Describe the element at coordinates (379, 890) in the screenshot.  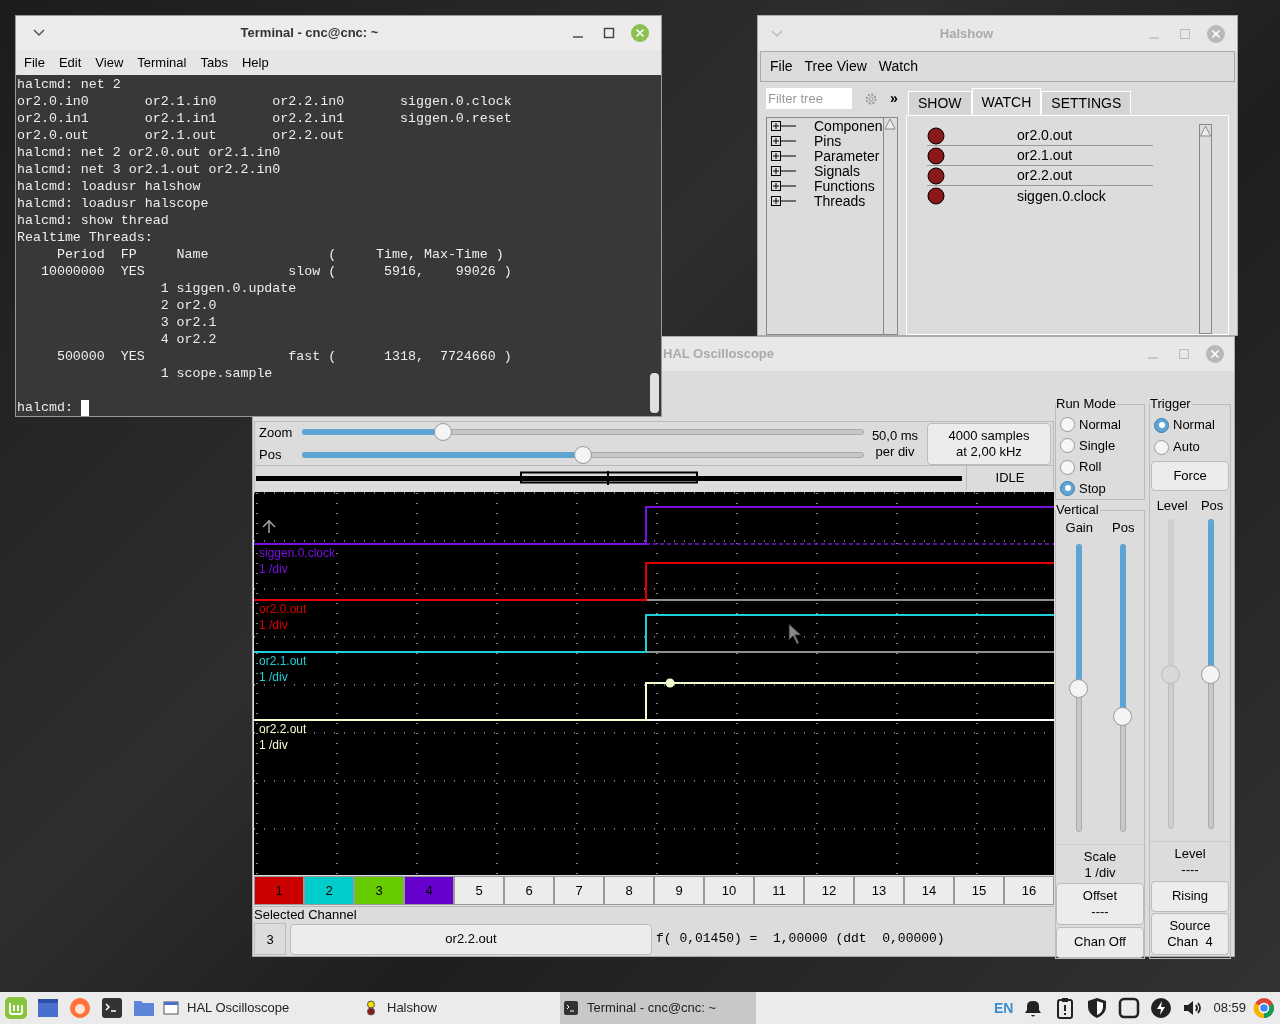
I see `channel-button: 3` at that location.